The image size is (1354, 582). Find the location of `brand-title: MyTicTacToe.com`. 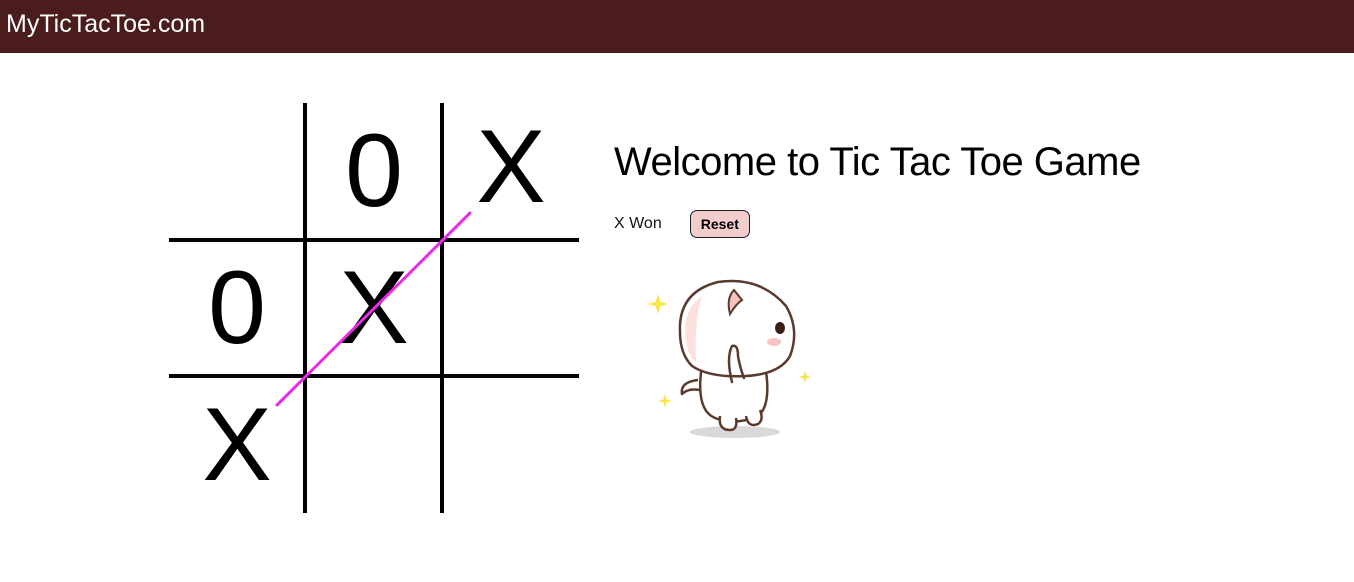

brand-title: MyTicTacToe.com is located at coordinates (105, 24).